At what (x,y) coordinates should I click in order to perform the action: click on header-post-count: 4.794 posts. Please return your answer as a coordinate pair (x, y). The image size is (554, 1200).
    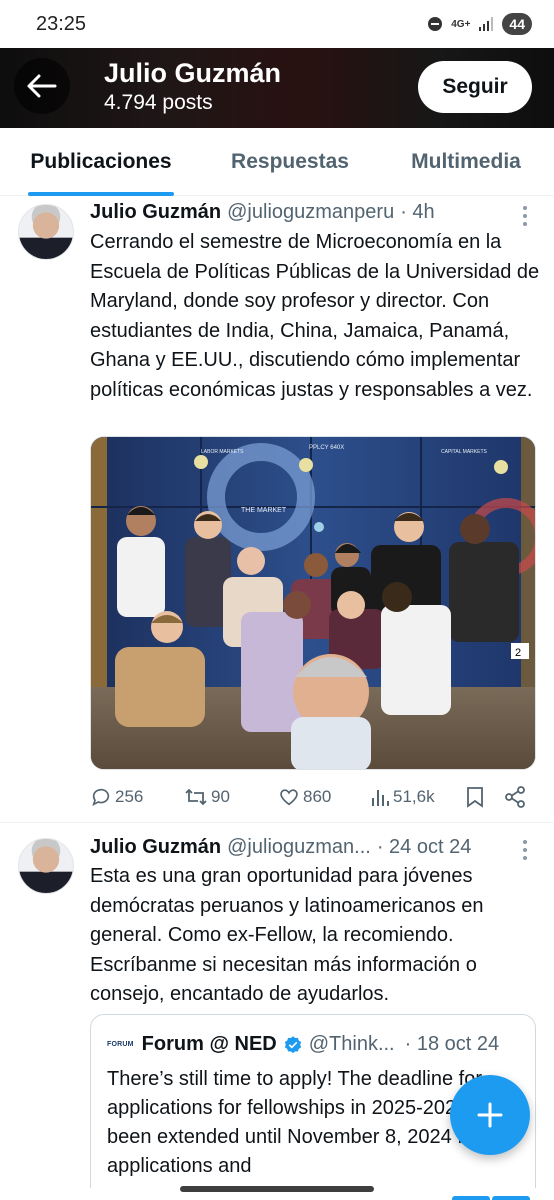
    Looking at the image, I should click on (158, 102).